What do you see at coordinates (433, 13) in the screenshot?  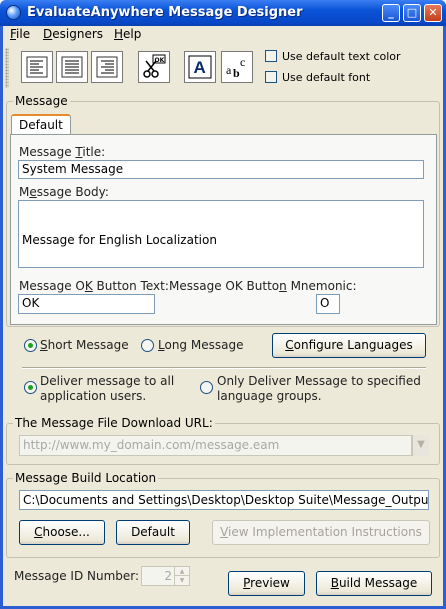 I see `close-button: ✕` at bounding box center [433, 13].